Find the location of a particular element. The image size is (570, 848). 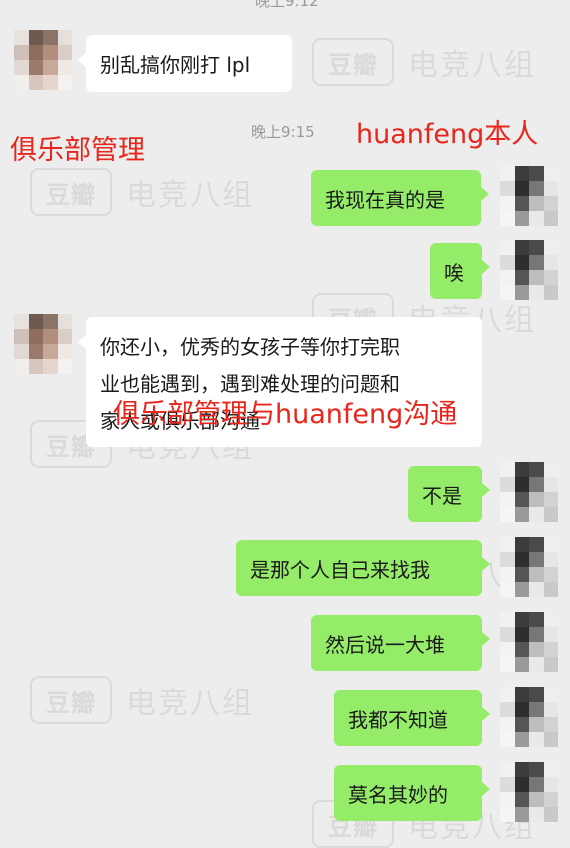

message-text: 不是 is located at coordinates (442, 496).